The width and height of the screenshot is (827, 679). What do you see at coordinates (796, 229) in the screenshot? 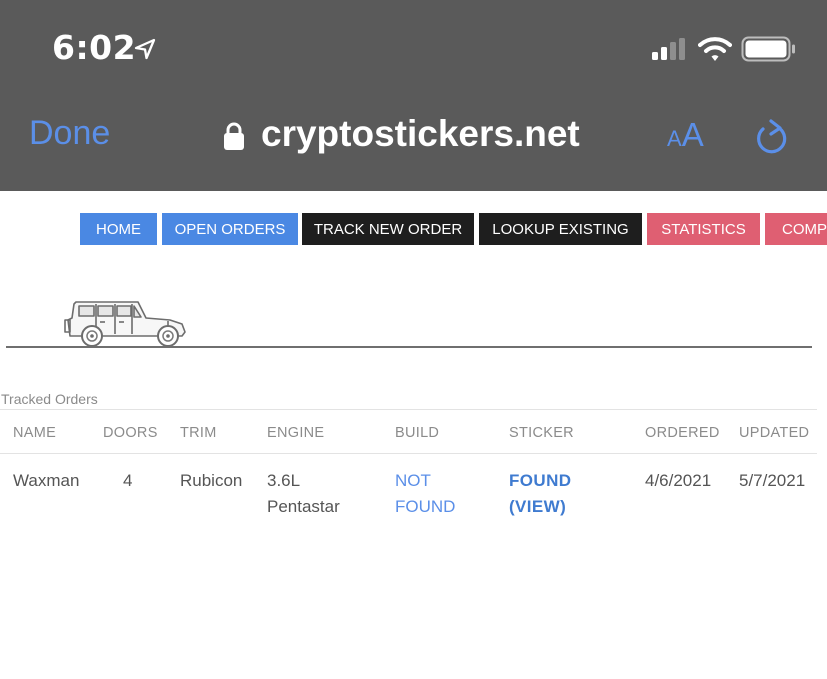
I see `nav-comp-button: COMP` at bounding box center [796, 229].